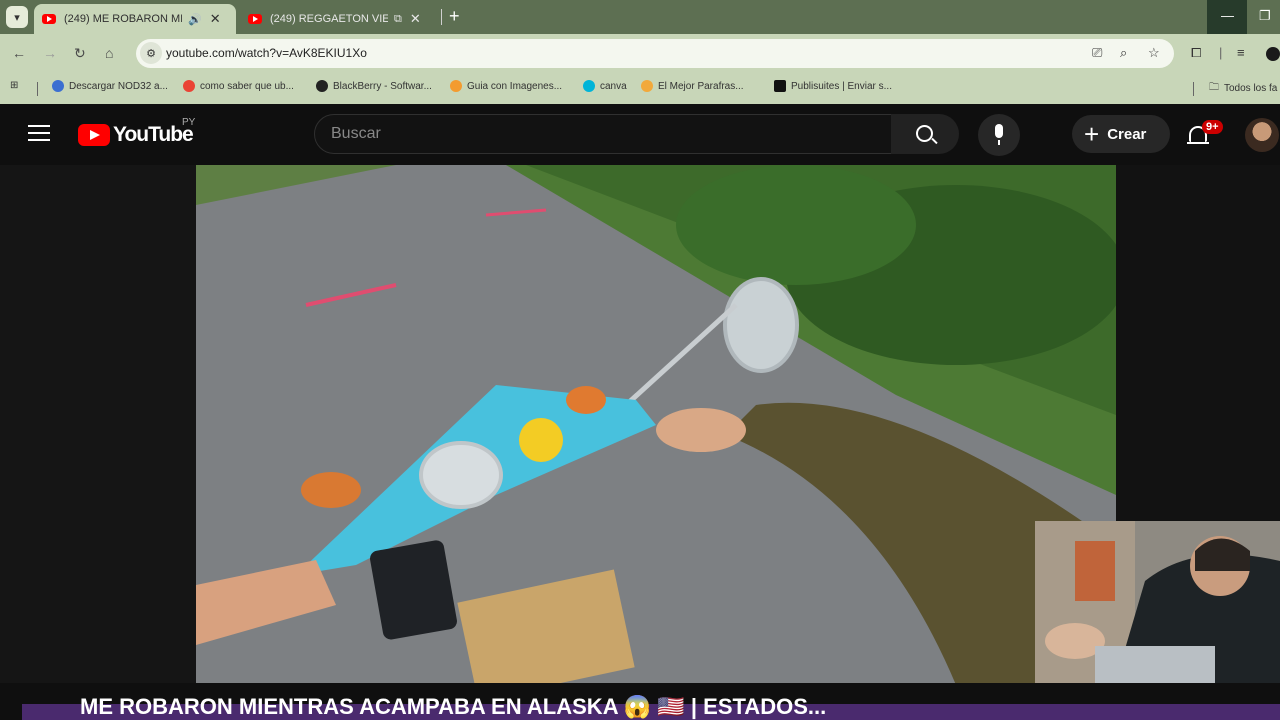 The image size is (1280, 720). Describe the element at coordinates (1214, 87) in the screenshot. I see `folder-icon: 🗀` at that location.